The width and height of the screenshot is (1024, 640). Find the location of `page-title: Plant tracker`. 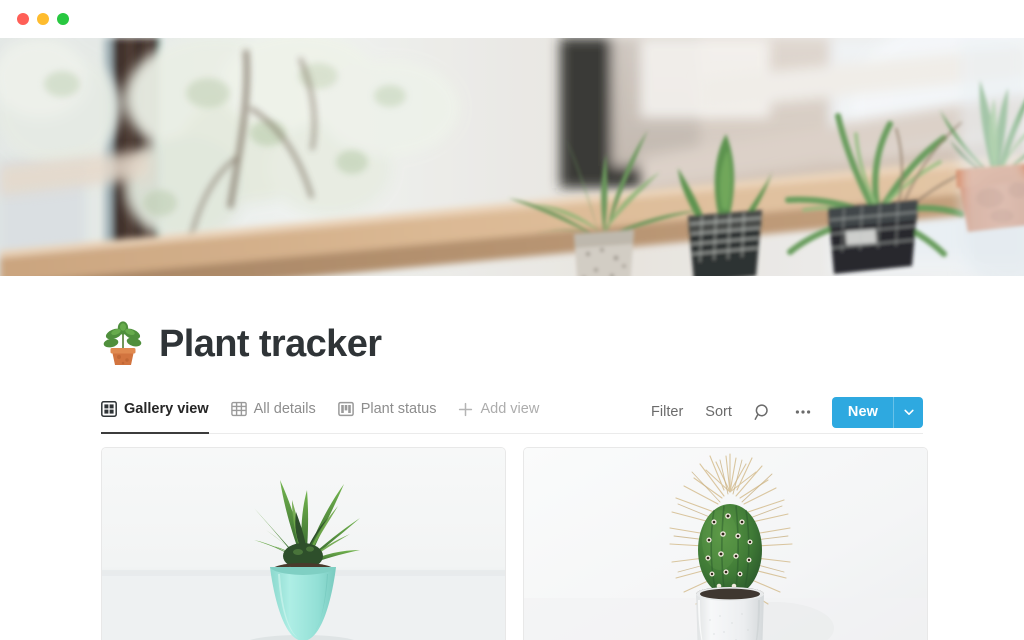

page-title: Plant tracker is located at coordinates (270, 344).